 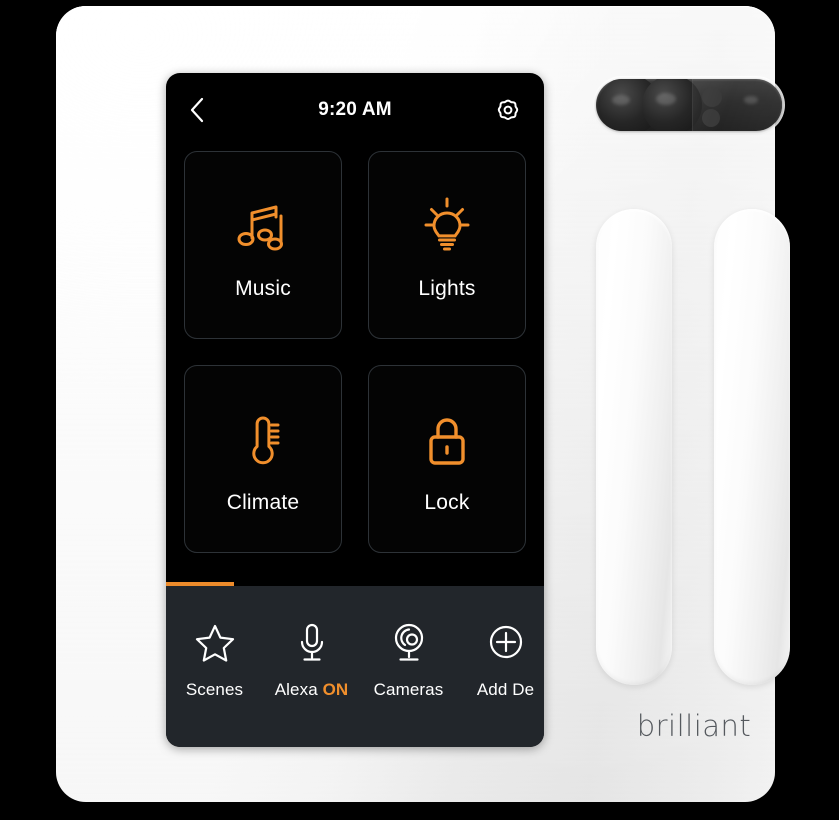 What do you see at coordinates (447, 440) in the screenshot?
I see `padlock-icon` at bounding box center [447, 440].